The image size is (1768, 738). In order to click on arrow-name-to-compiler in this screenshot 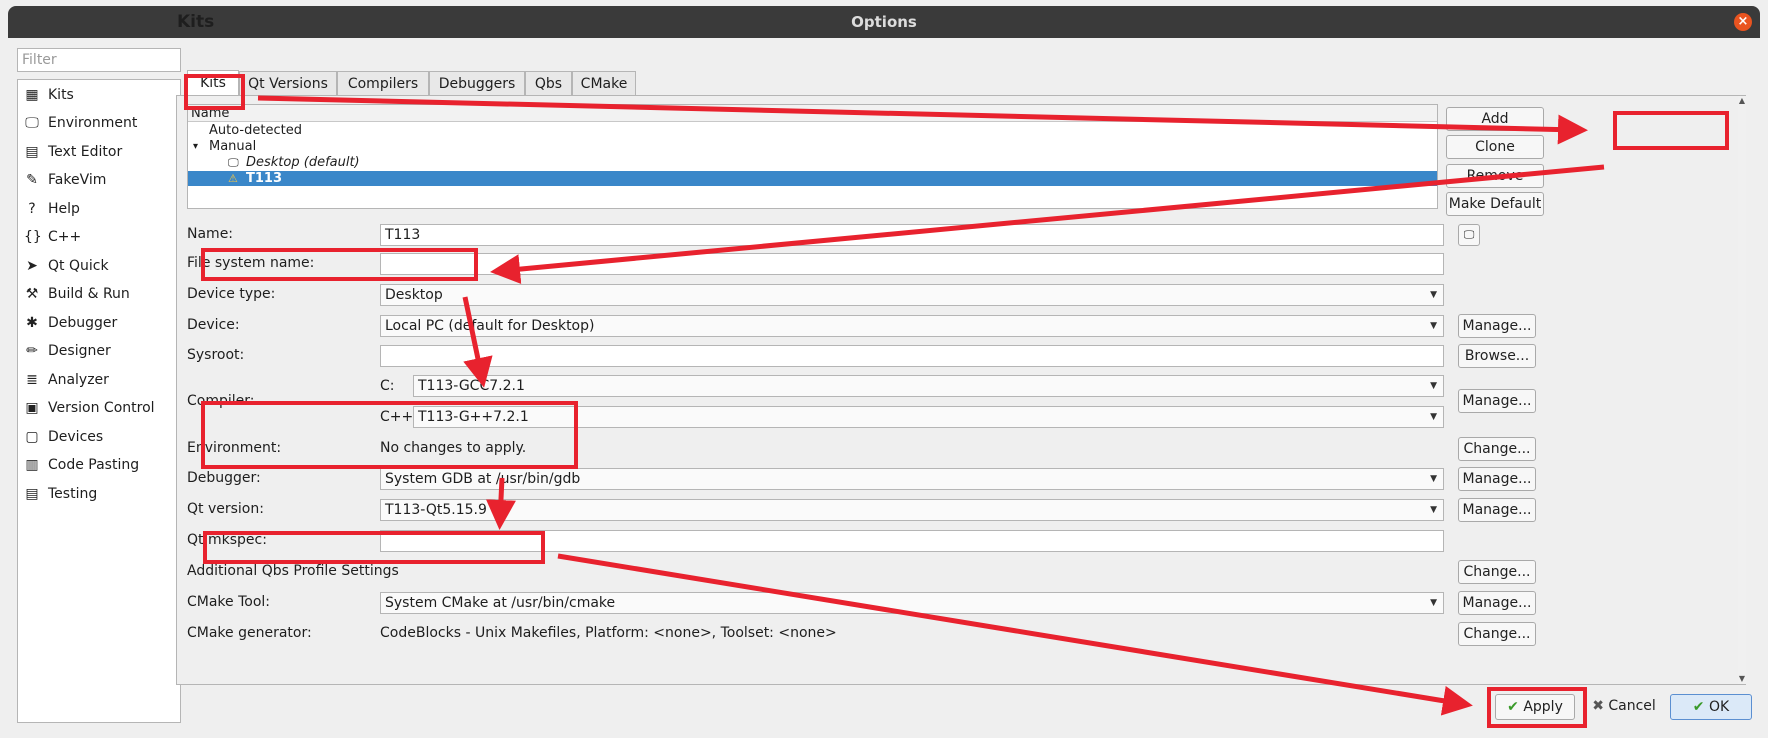, I will do `click(477, 342)`.